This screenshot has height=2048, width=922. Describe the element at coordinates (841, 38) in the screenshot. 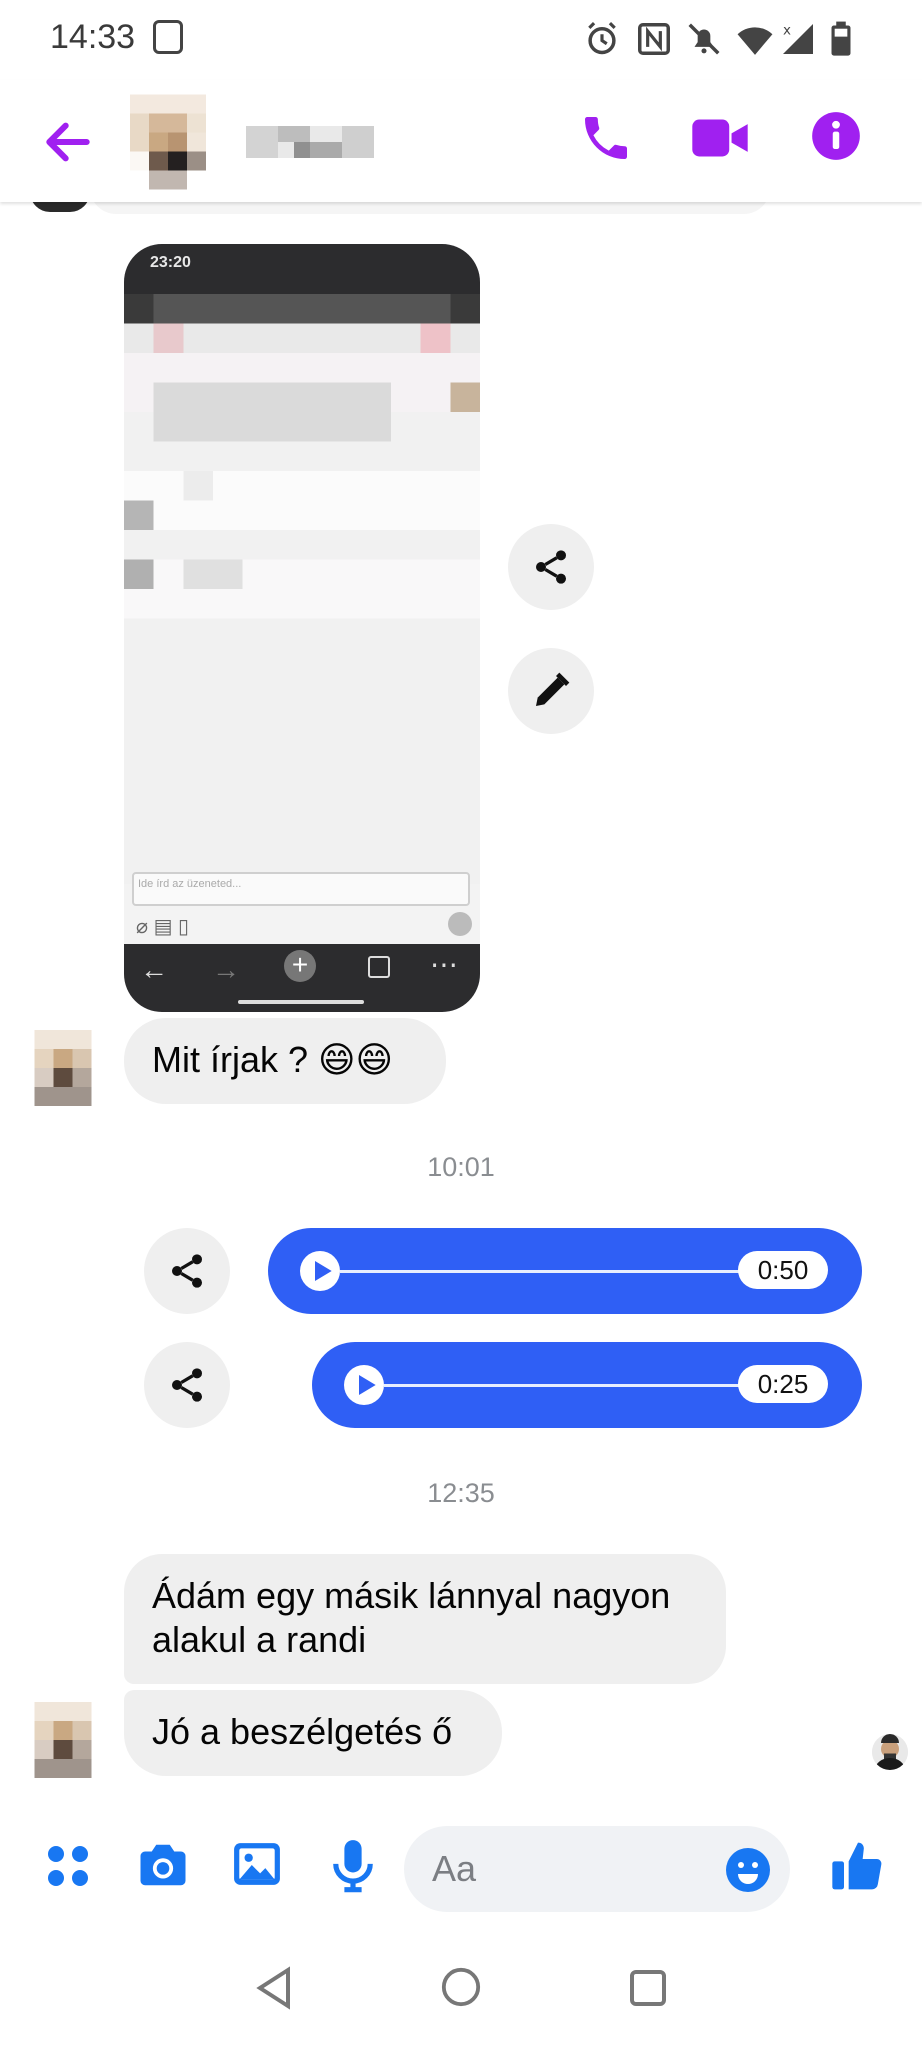

I see `battery-icon` at that location.